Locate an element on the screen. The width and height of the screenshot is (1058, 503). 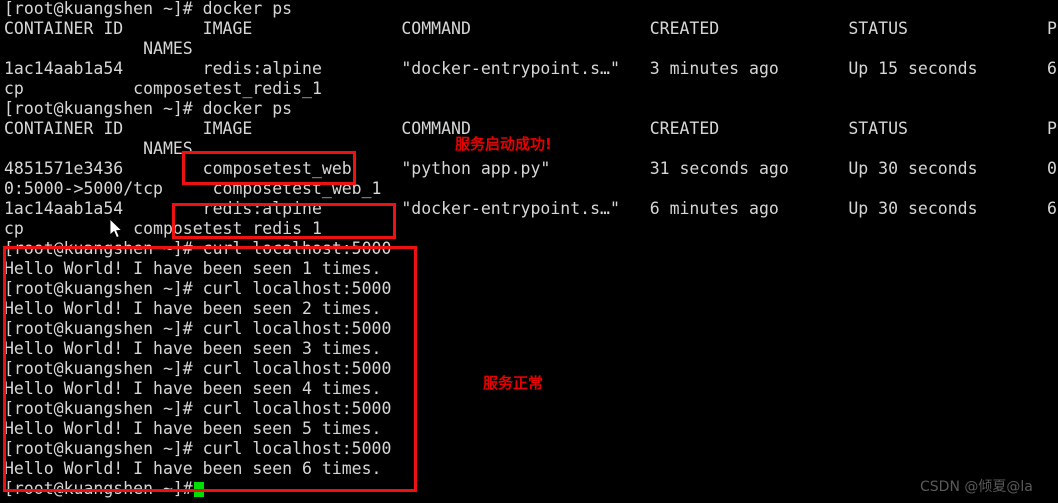
mouse-cursor-icon is located at coordinates (116, 228).